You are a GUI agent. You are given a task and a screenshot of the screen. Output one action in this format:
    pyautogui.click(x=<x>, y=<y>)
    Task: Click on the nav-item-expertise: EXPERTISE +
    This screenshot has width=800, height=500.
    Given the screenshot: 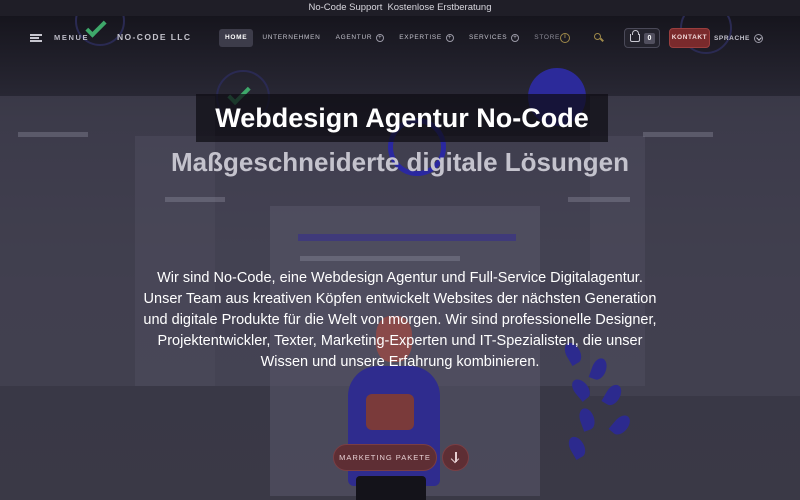 What is the action you would take?
    pyautogui.click(x=426, y=38)
    